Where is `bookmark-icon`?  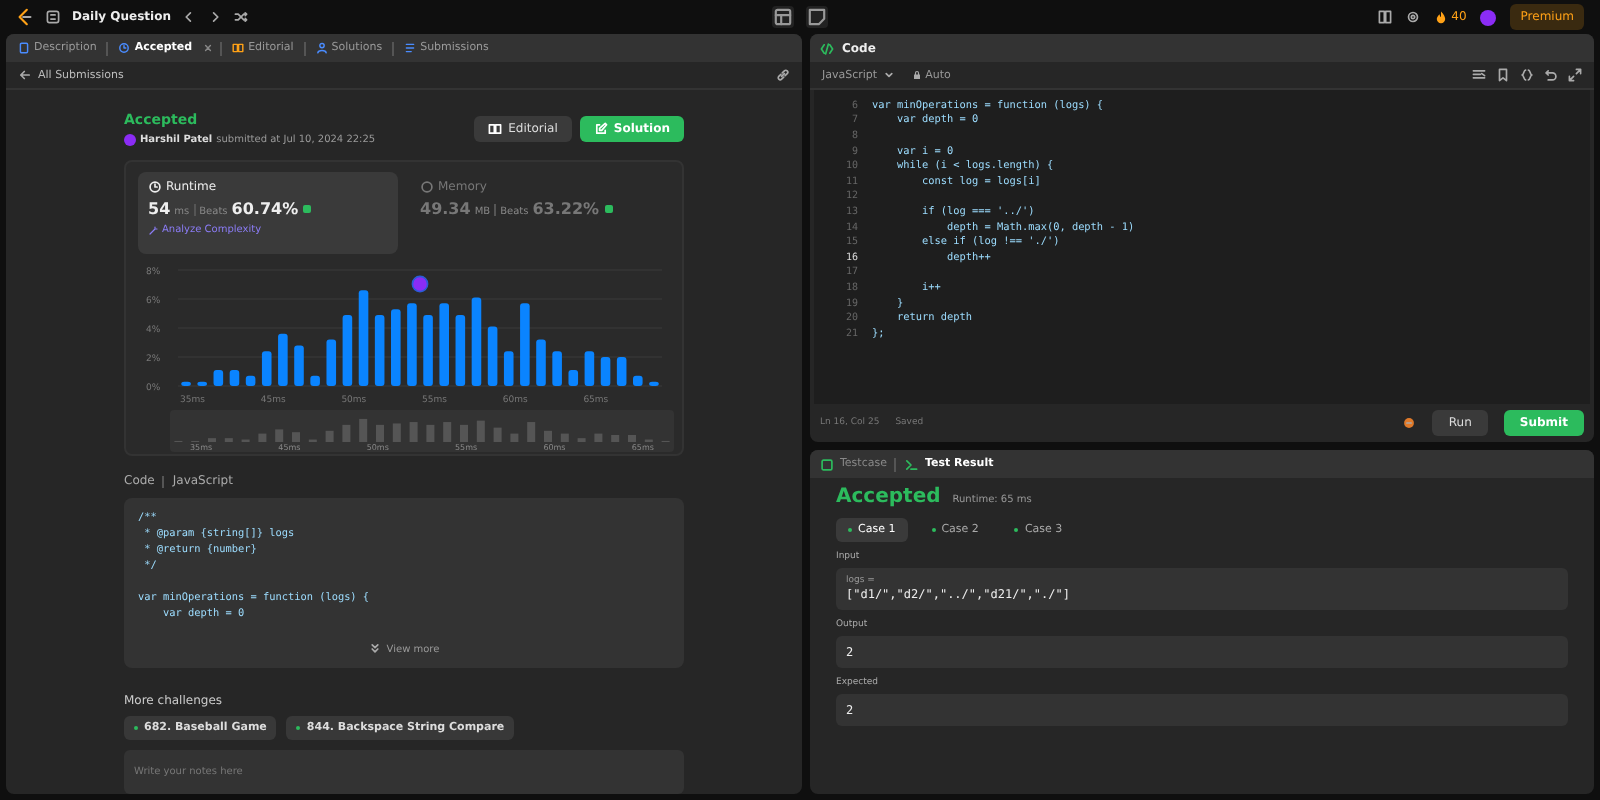 bookmark-icon is located at coordinates (1503, 75).